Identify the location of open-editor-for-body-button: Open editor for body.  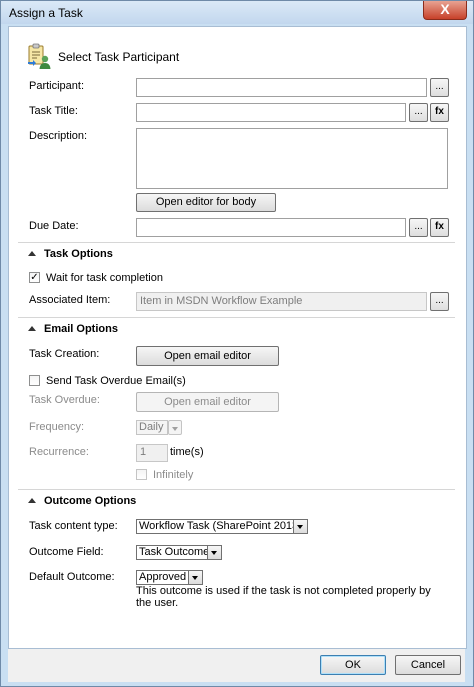
(206, 202).